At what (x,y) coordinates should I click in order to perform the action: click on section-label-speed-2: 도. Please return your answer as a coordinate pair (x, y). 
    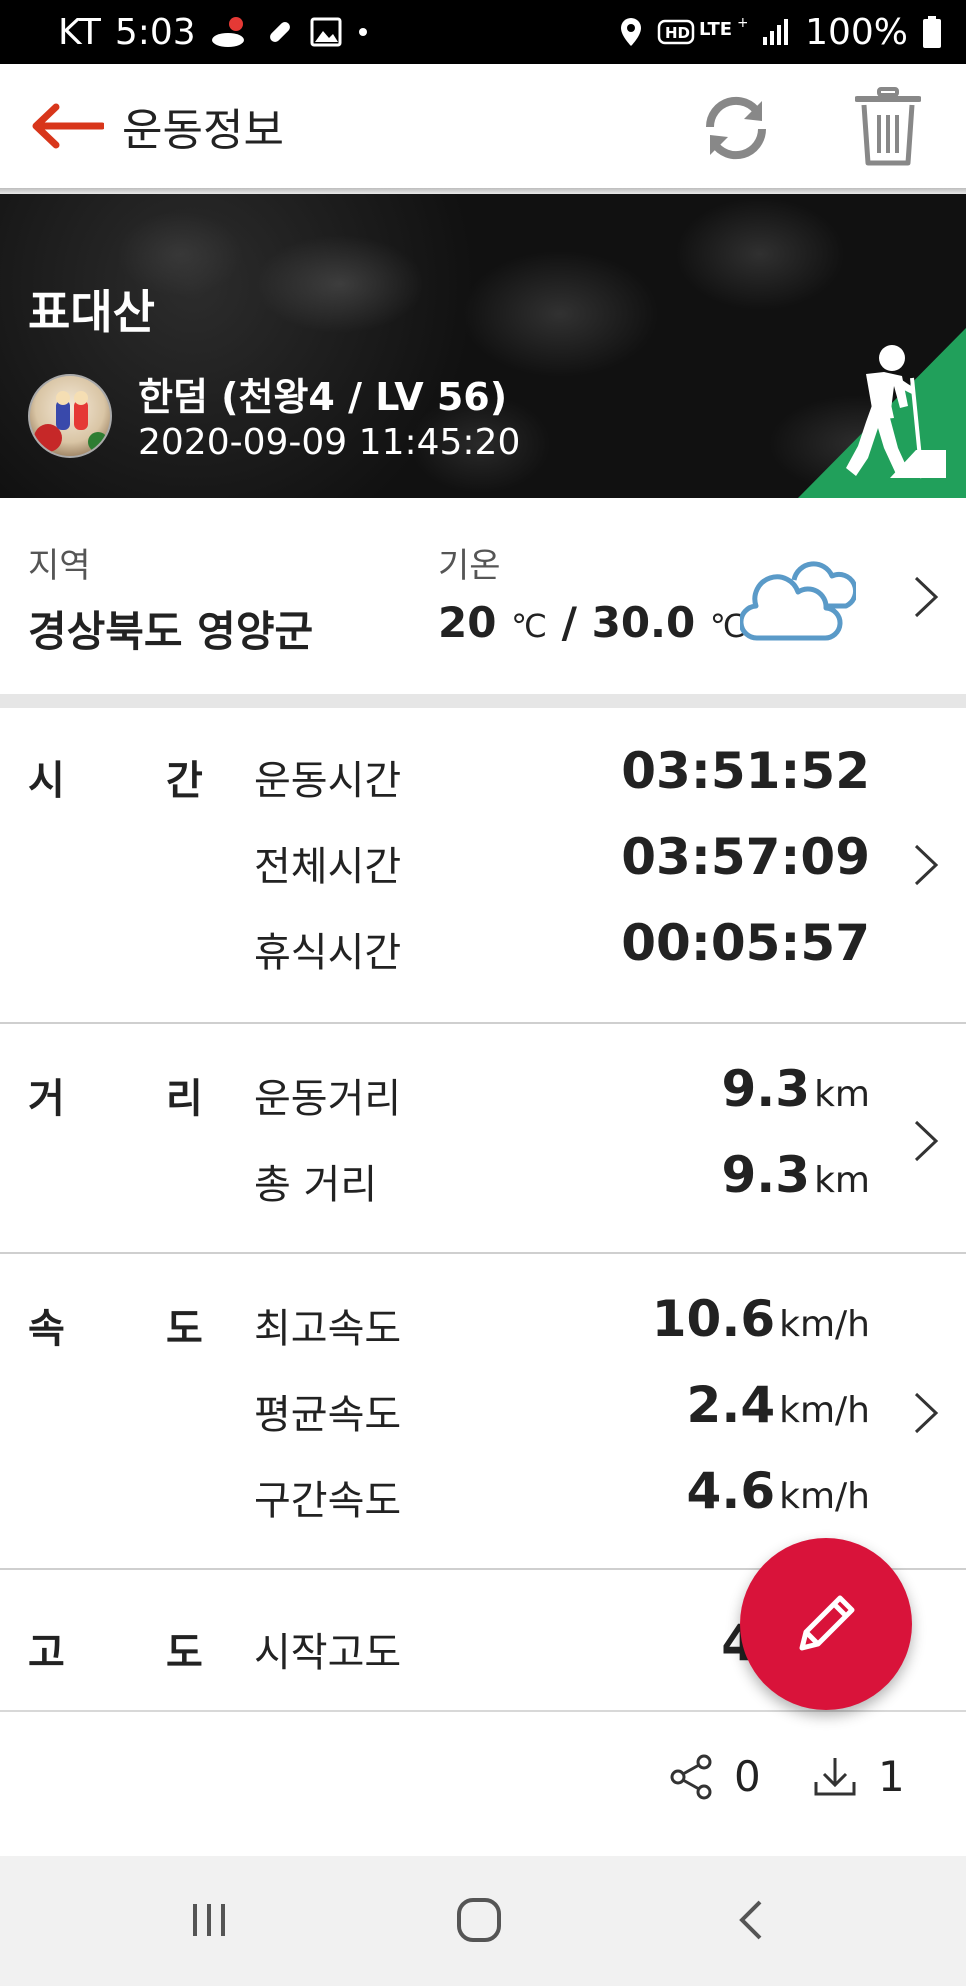
    Looking at the image, I should click on (184, 1329).